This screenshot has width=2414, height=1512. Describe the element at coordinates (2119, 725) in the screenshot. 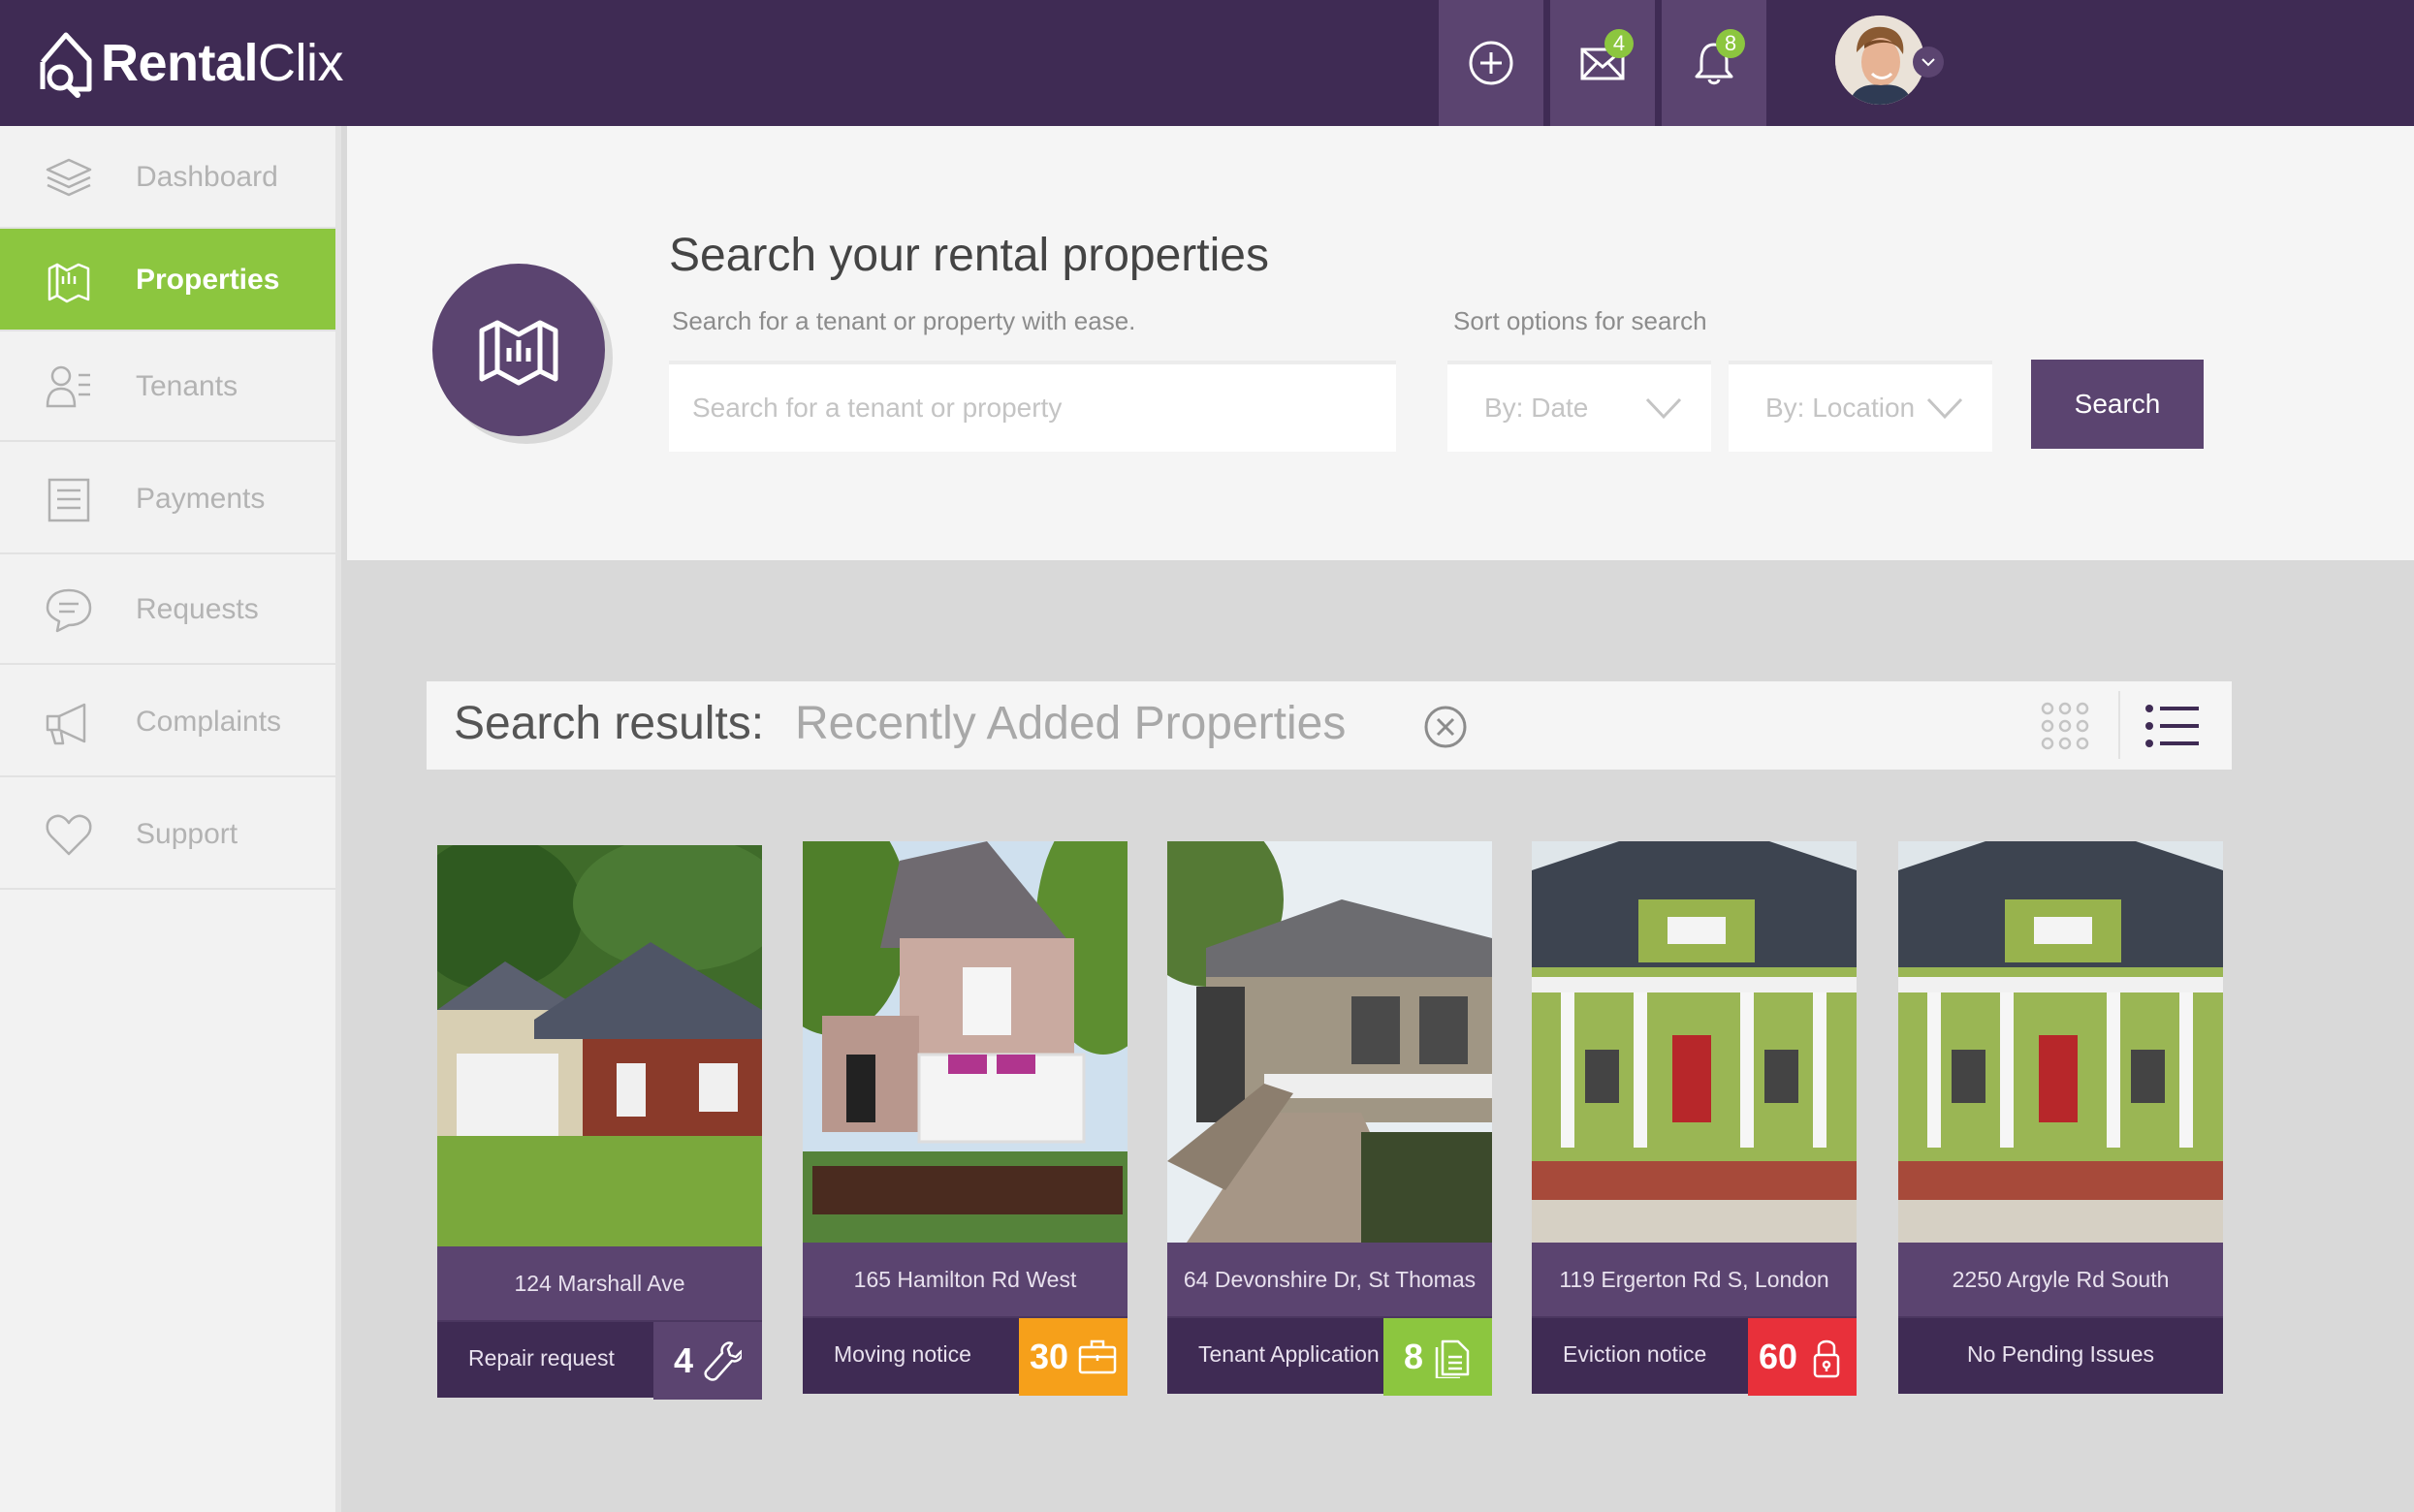

I see `view-toggle-divider` at that location.